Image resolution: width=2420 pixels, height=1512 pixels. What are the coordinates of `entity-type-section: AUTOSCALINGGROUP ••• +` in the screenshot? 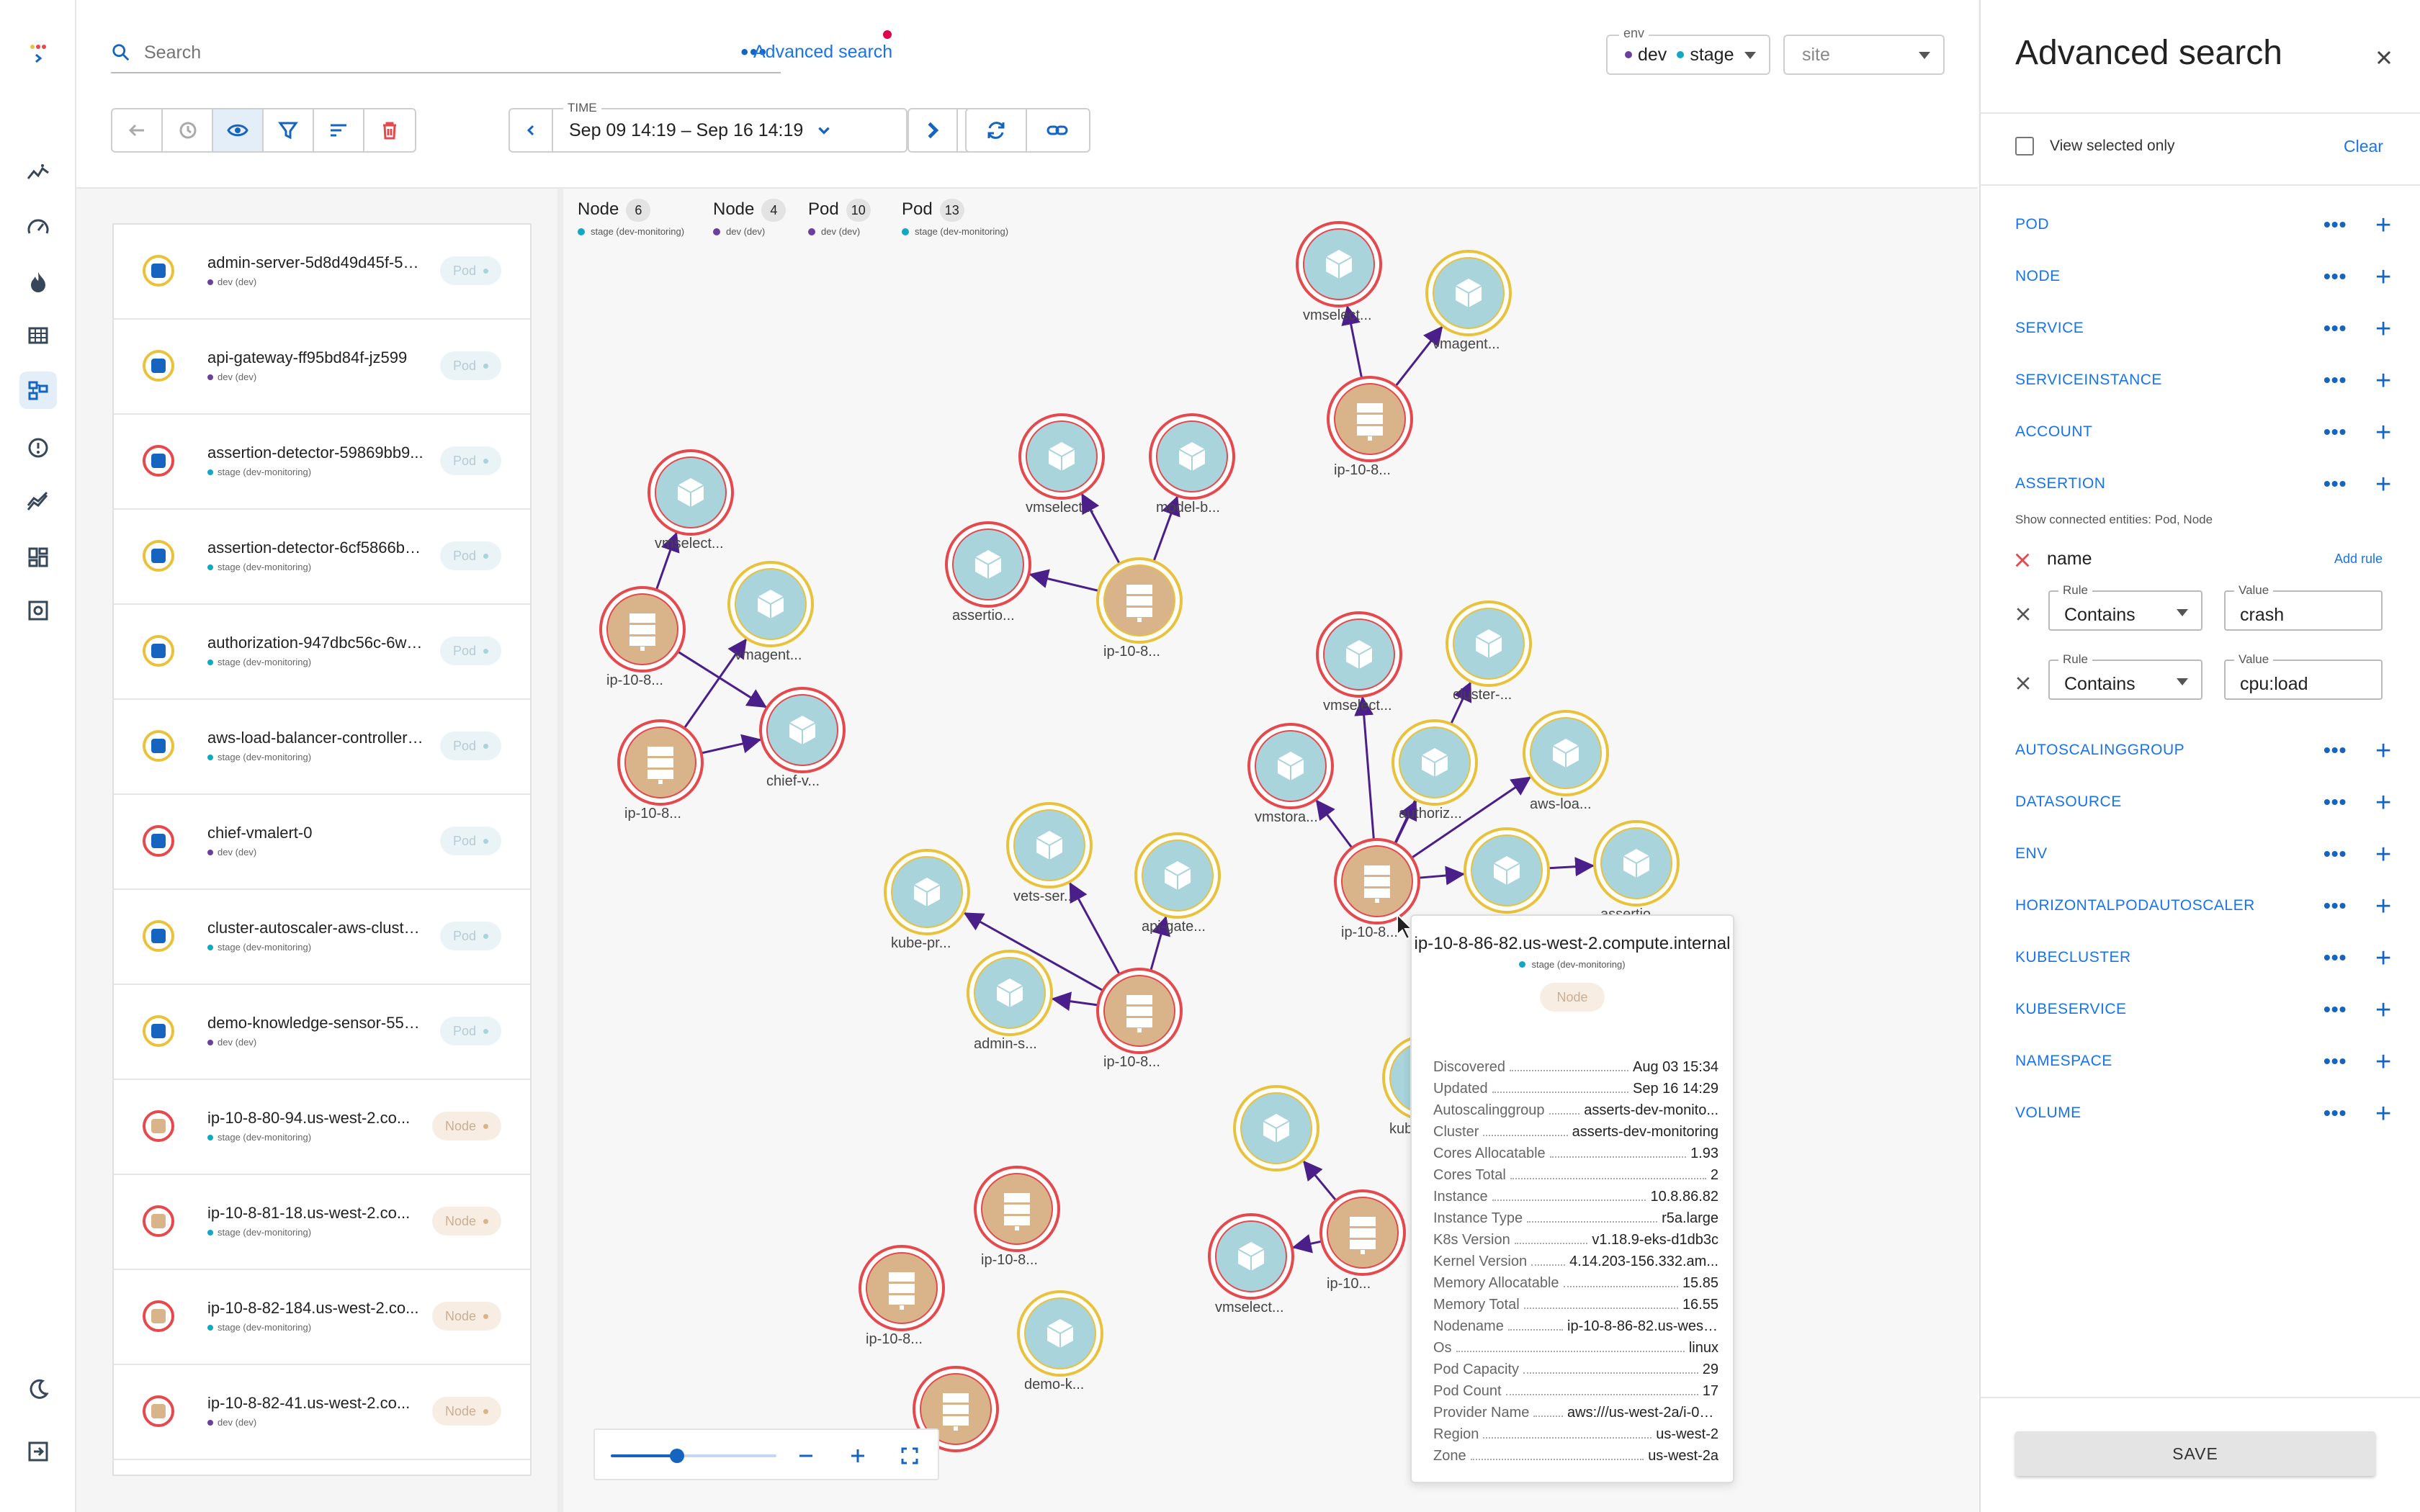 It's located at (2209, 753).